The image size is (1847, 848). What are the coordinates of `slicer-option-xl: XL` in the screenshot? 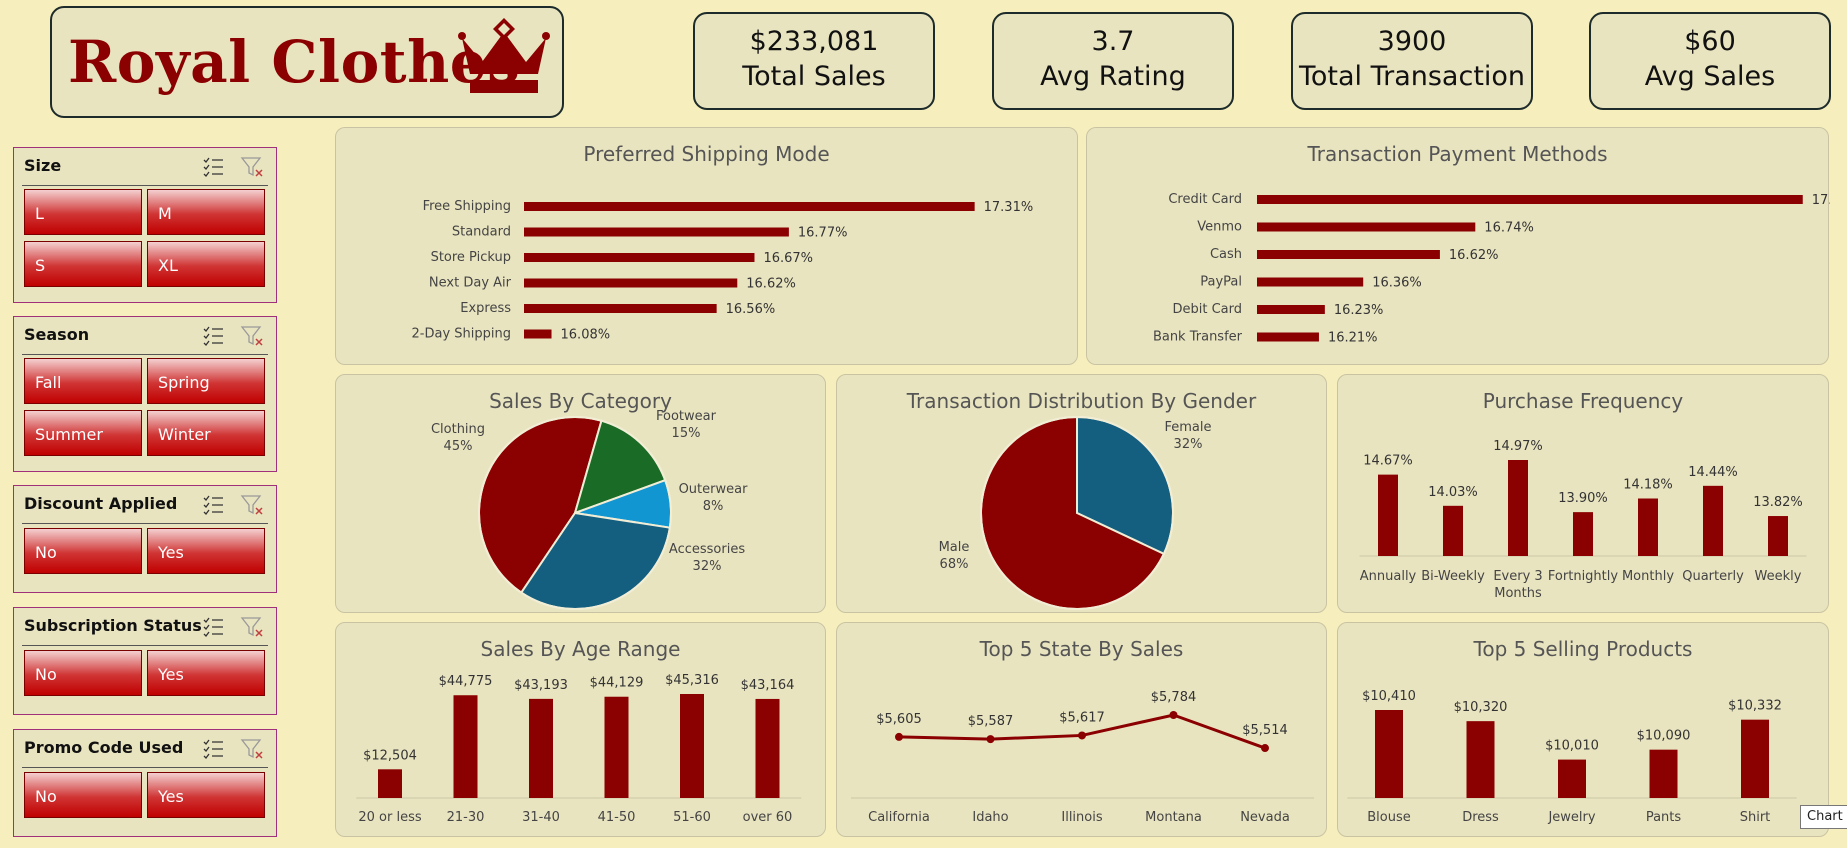 It's located at (206, 264).